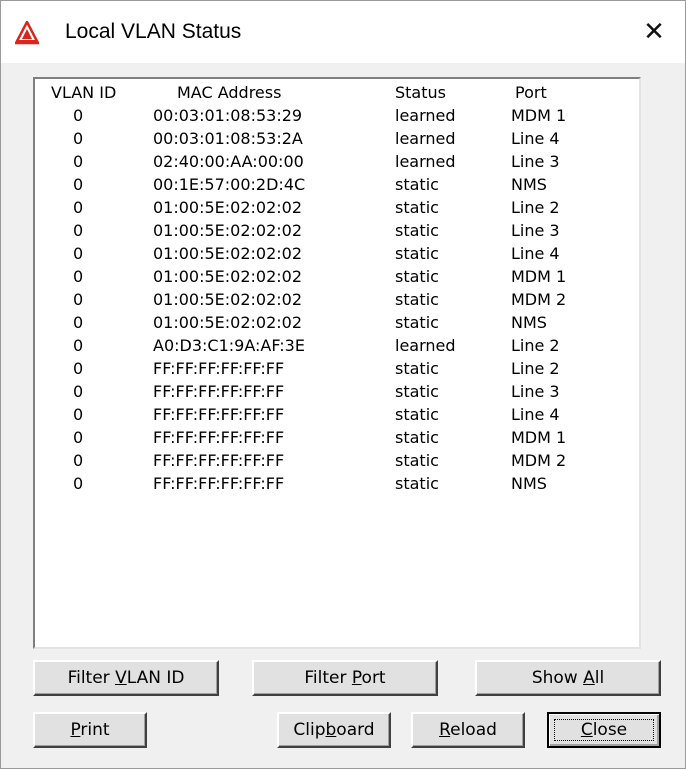 This screenshot has width=686, height=769. What do you see at coordinates (228, 138) in the screenshot?
I see `row-mac-address: 00:03:01:08:53:2A` at bounding box center [228, 138].